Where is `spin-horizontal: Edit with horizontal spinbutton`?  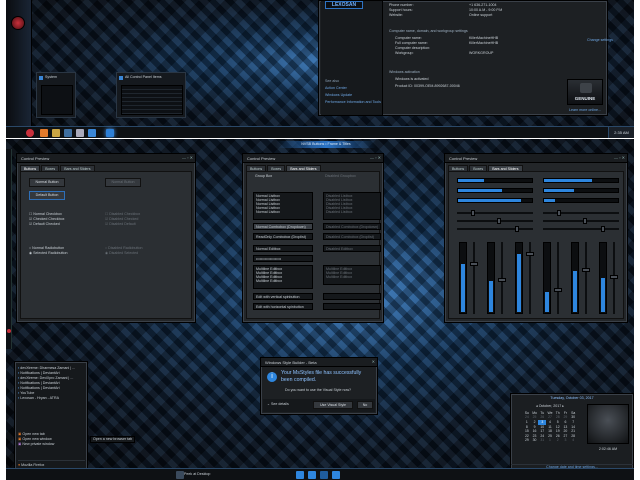
spin-horizontal: Edit with horizontal spinbutton is located at coordinates (283, 306).